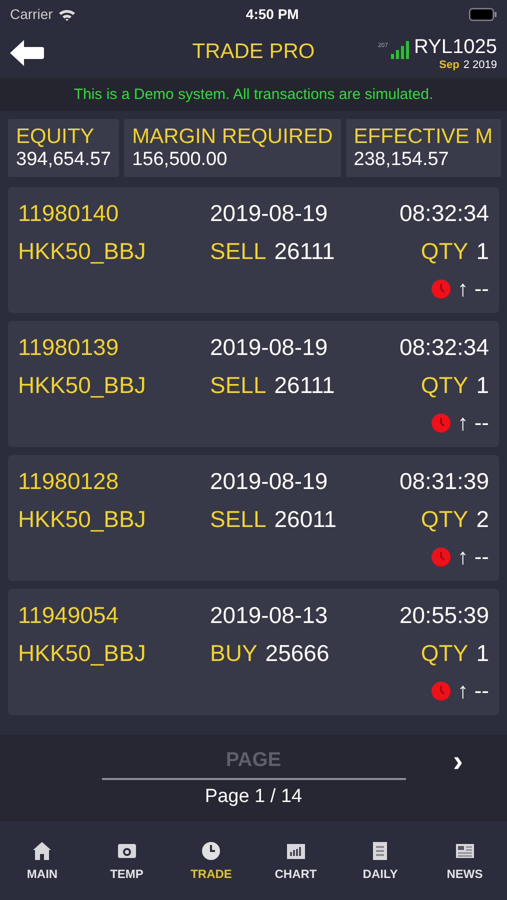  Describe the element at coordinates (253, 94) in the screenshot. I see `demo-notice: This is a Demo system. All transactions are simulated.` at that location.